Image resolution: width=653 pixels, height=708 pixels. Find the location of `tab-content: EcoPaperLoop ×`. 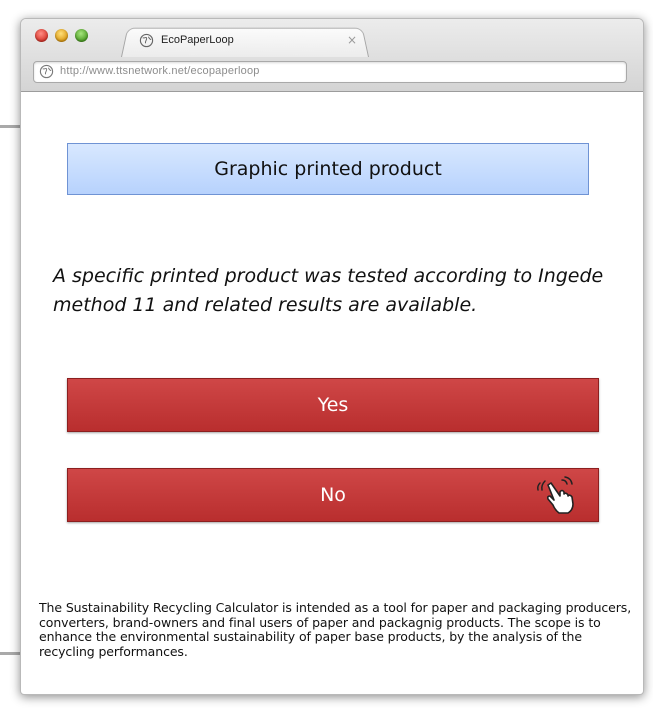

tab-content: EcoPaperLoop × is located at coordinates (249, 42).